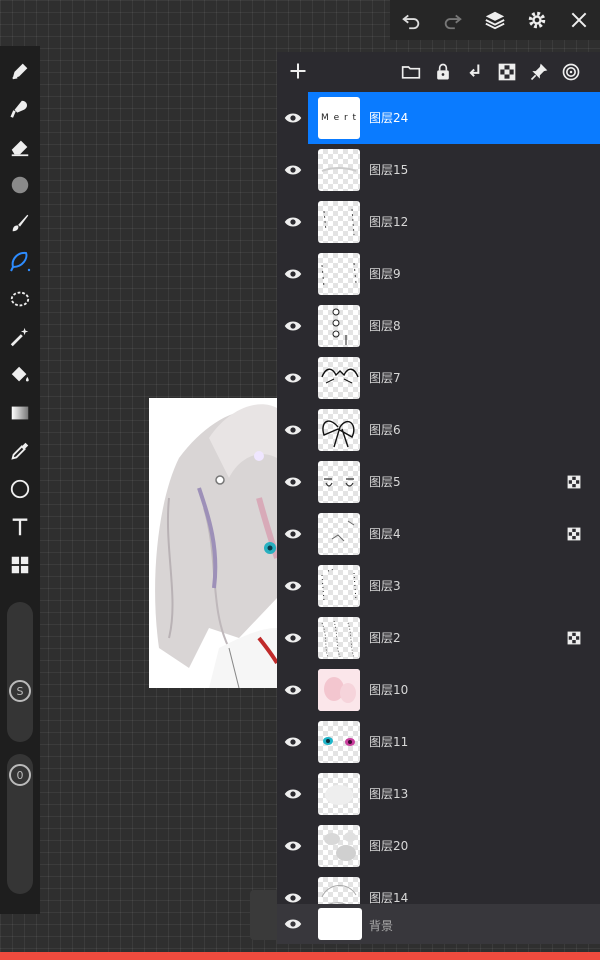 Image resolution: width=600 pixels, height=960 pixels. I want to click on floating-tool-button, so click(264, 915).